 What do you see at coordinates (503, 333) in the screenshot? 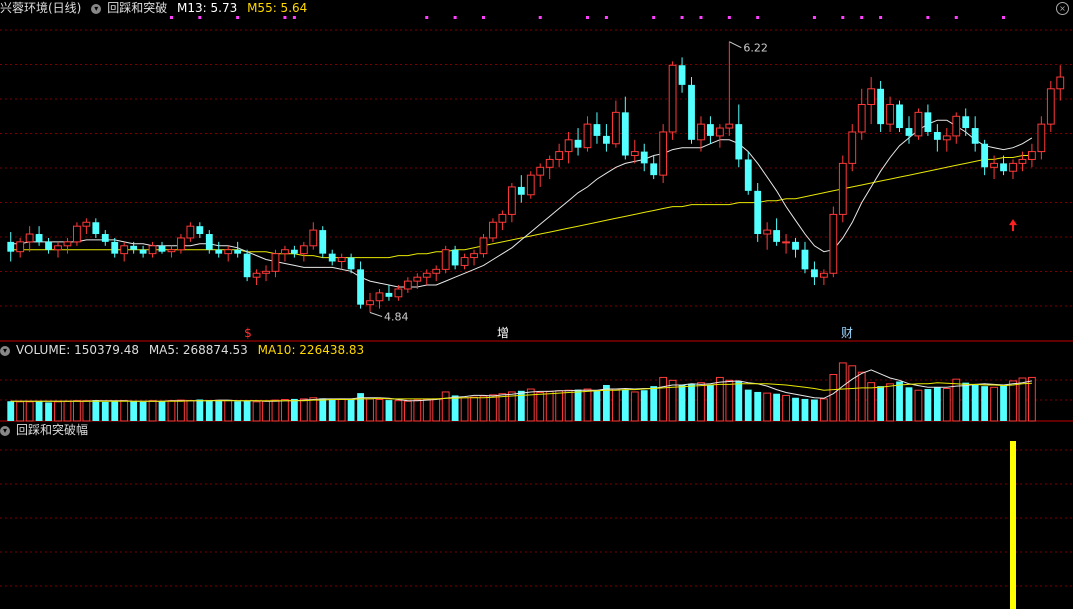
I see `event-marker: 增` at bounding box center [503, 333].